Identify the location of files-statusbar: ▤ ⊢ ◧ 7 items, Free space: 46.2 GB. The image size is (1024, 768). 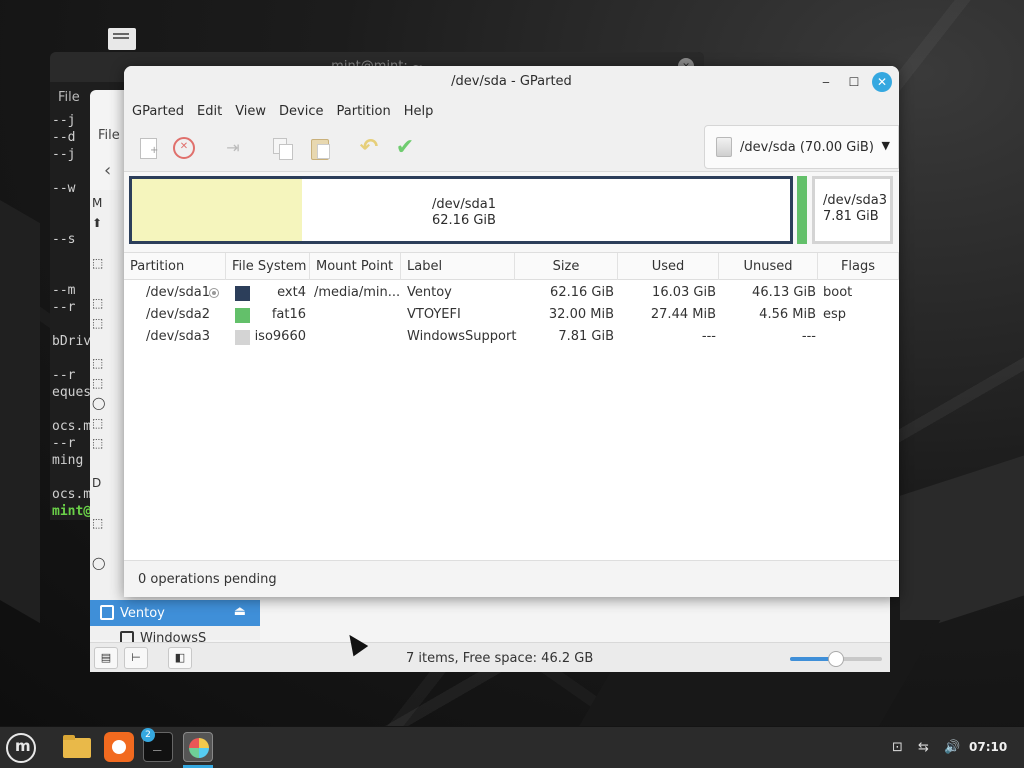
(490, 657).